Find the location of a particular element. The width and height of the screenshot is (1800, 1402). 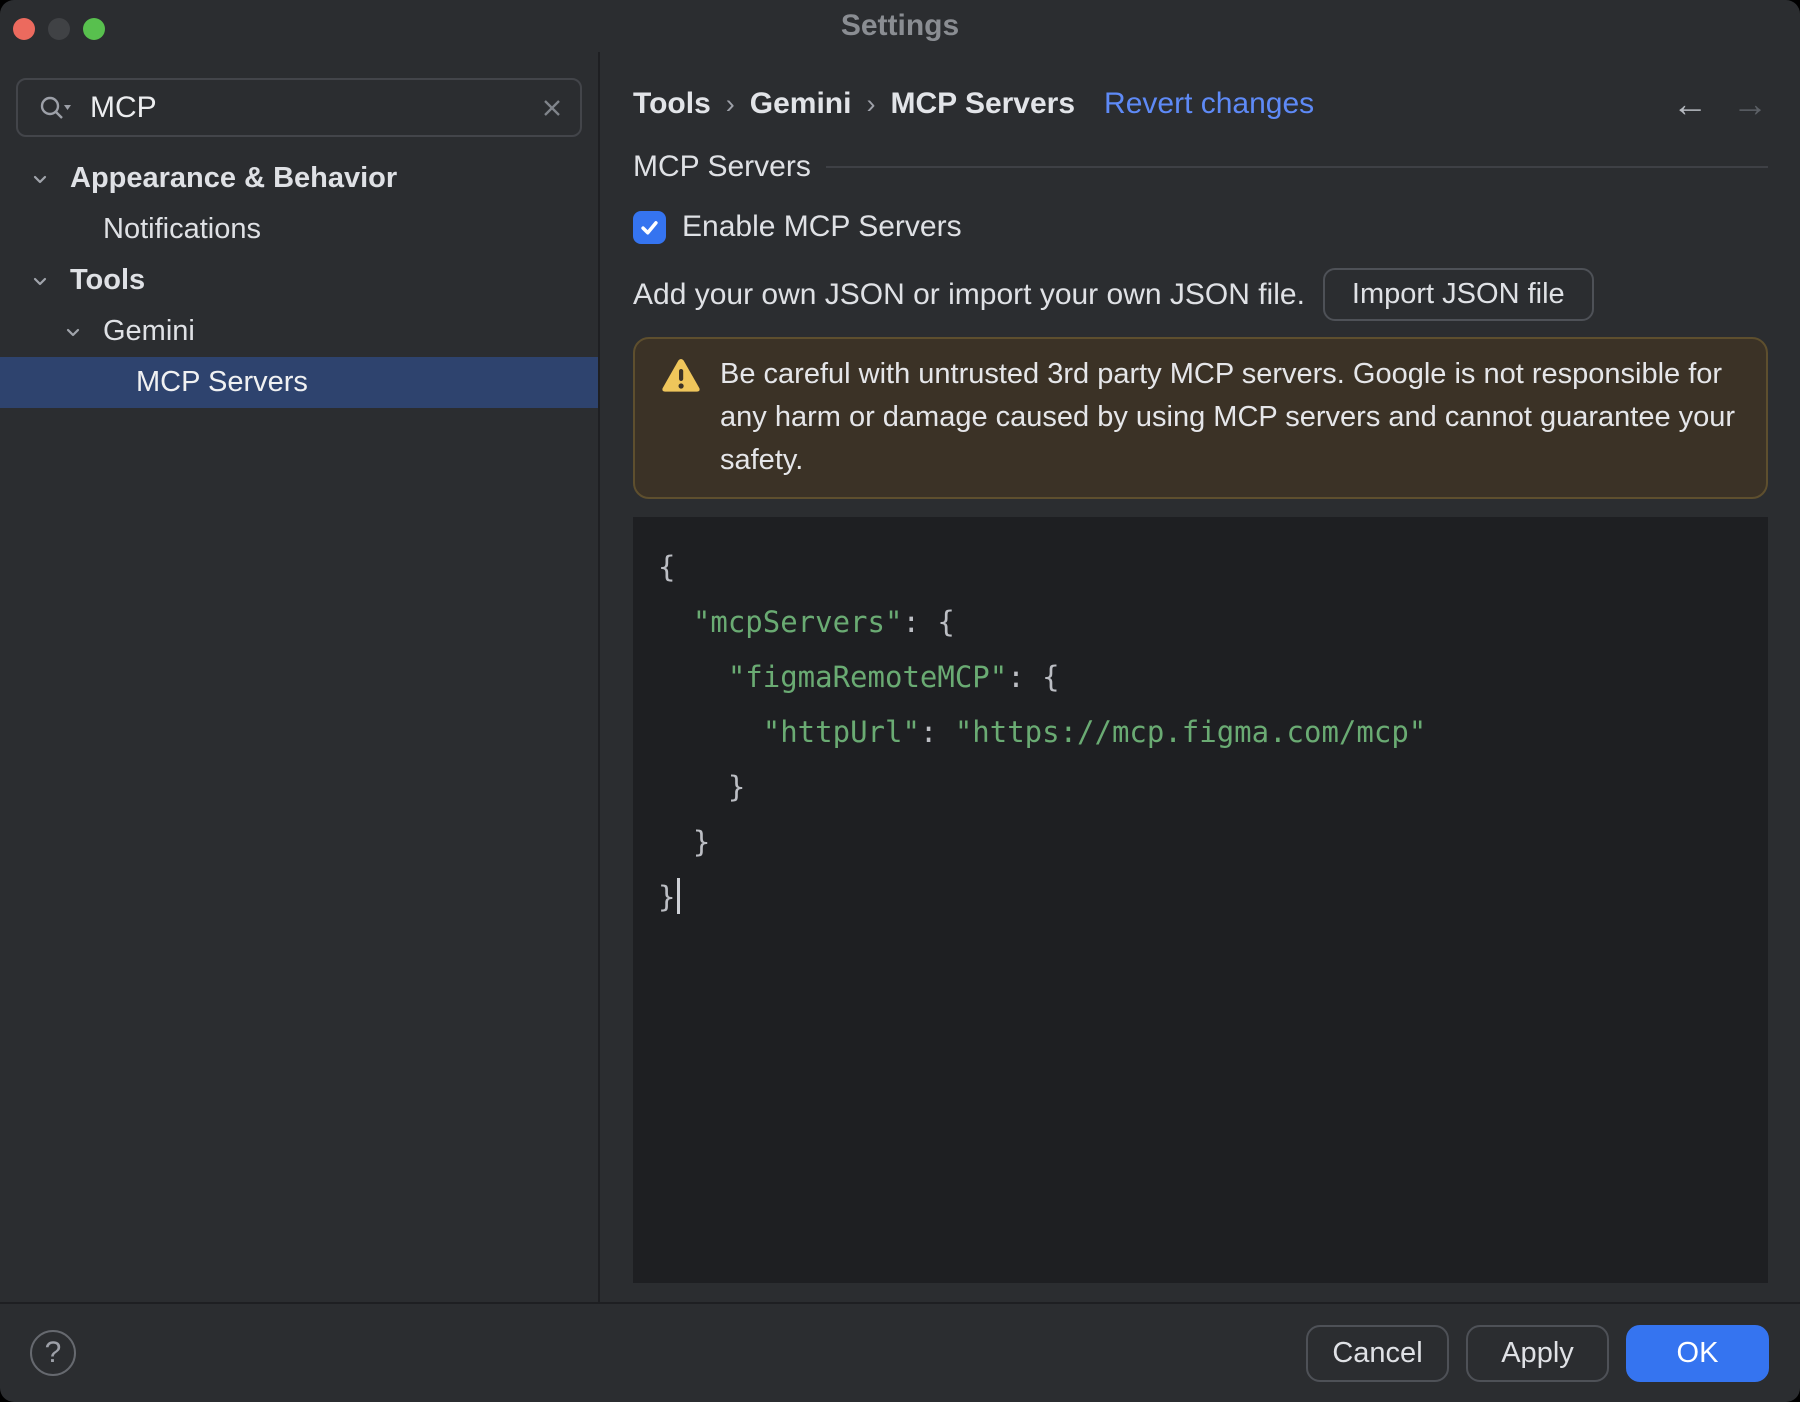

settings-search-field: MCP is located at coordinates (299, 107).